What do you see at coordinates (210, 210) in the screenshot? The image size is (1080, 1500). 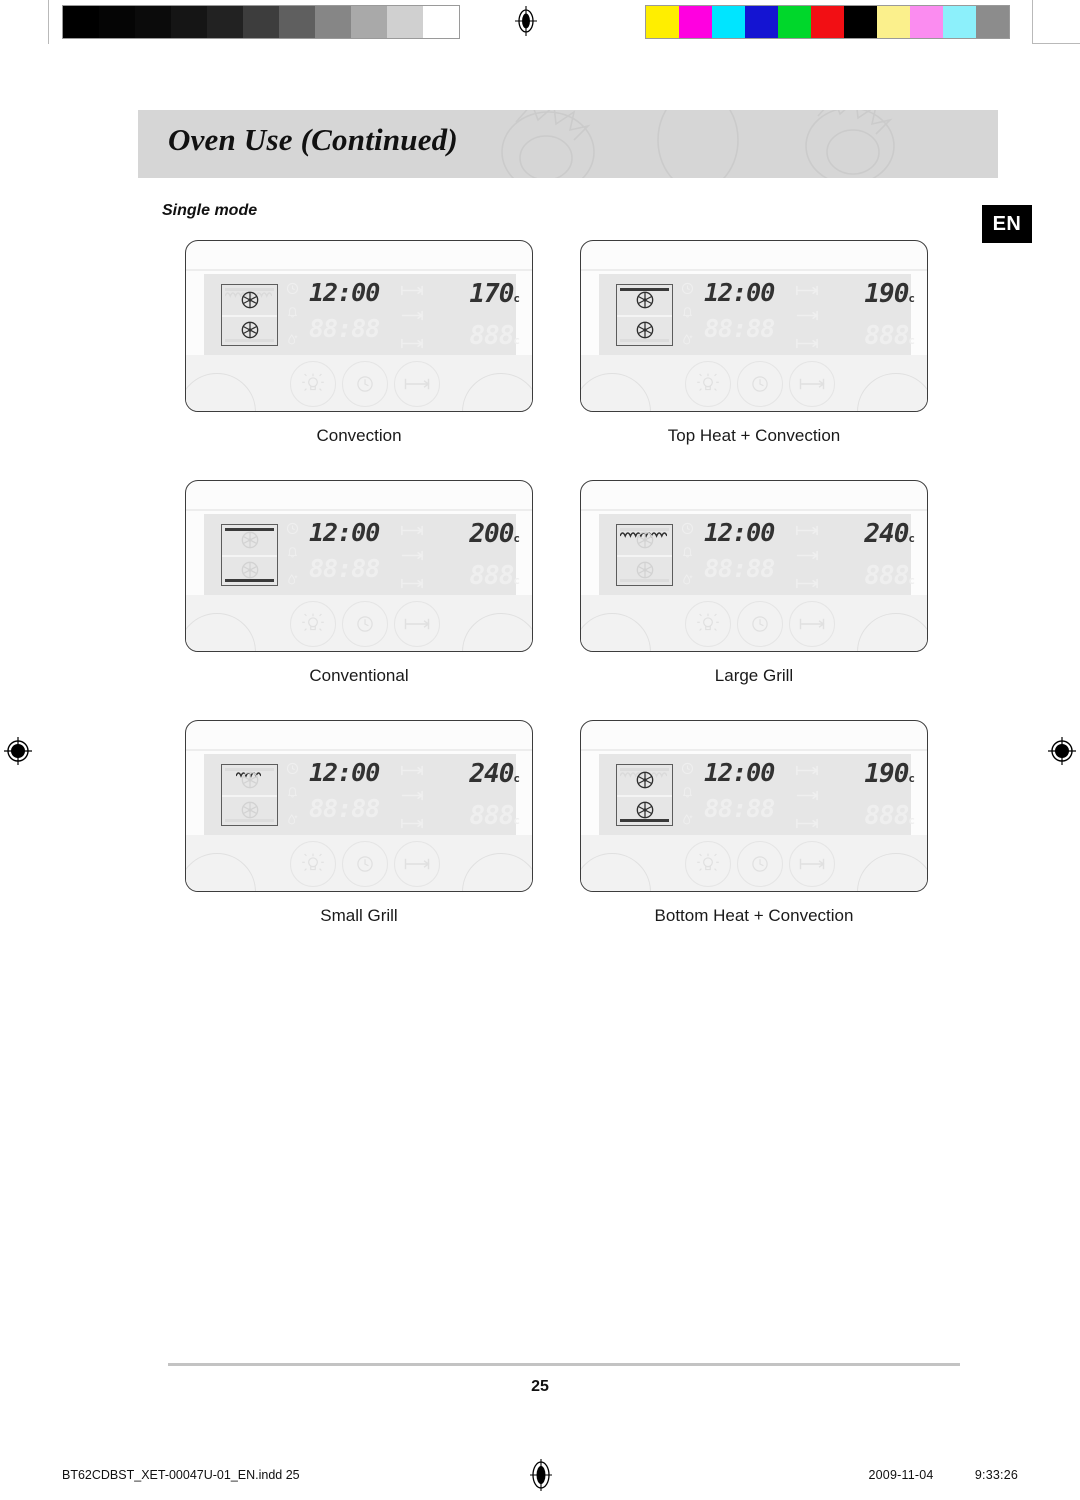 I see `section-subtitle: Single mode` at bounding box center [210, 210].